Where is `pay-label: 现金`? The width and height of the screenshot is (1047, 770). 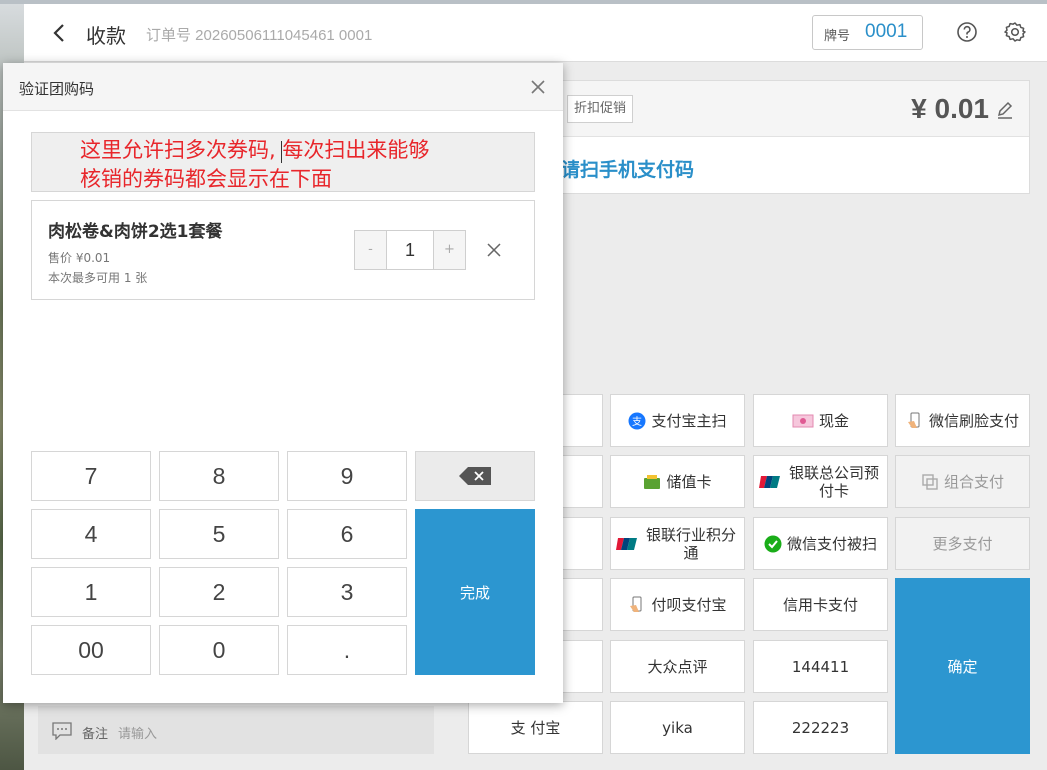 pay-label: 现金 is located at coordinates (833, 420).